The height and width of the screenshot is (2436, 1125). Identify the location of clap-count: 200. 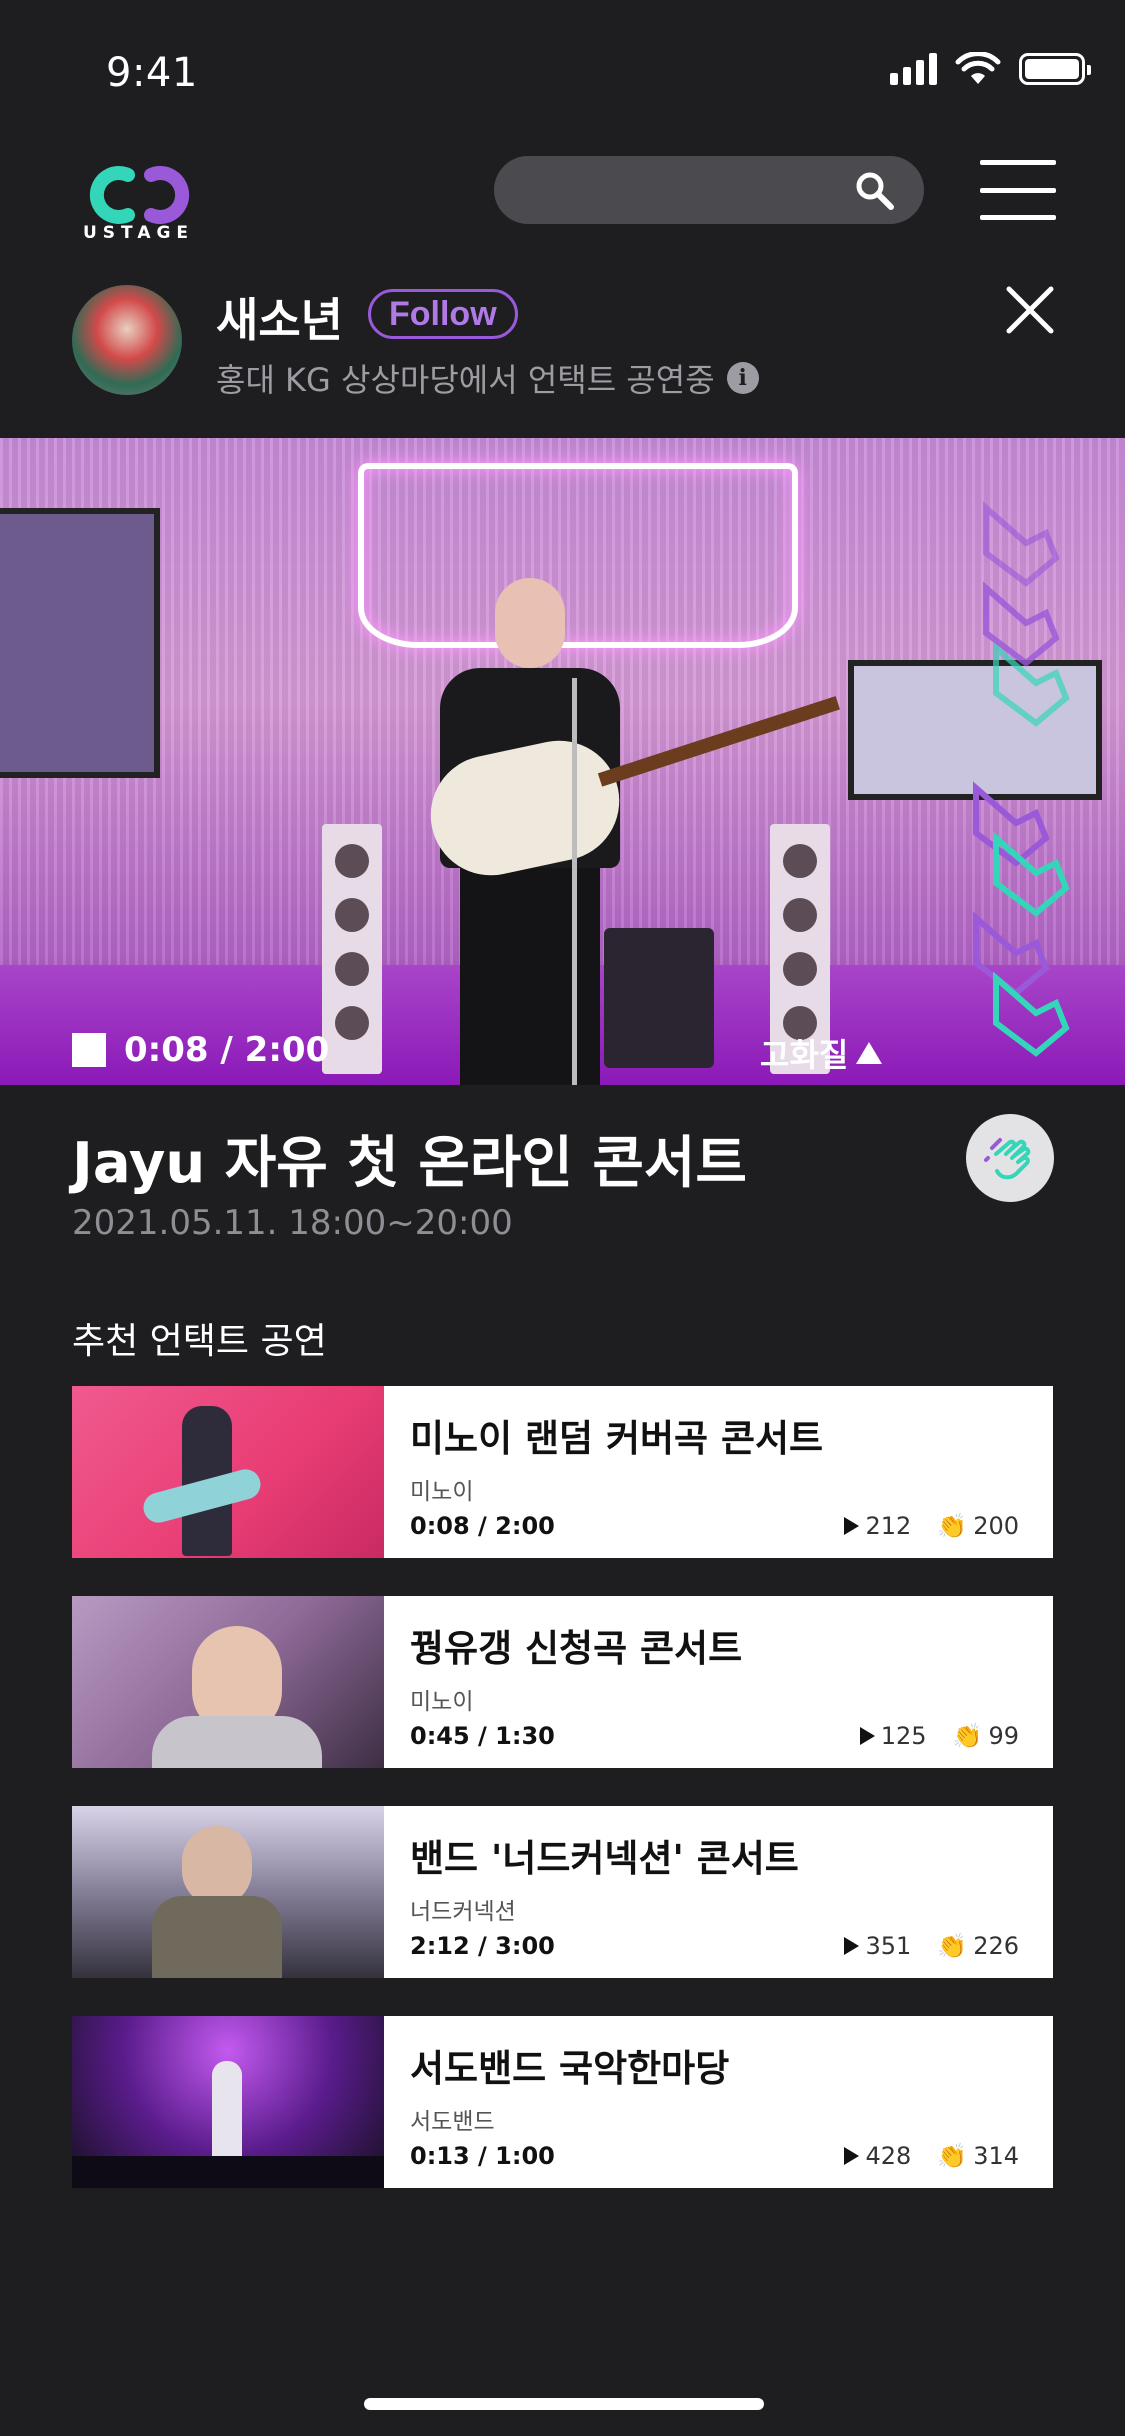
(996, 1526).